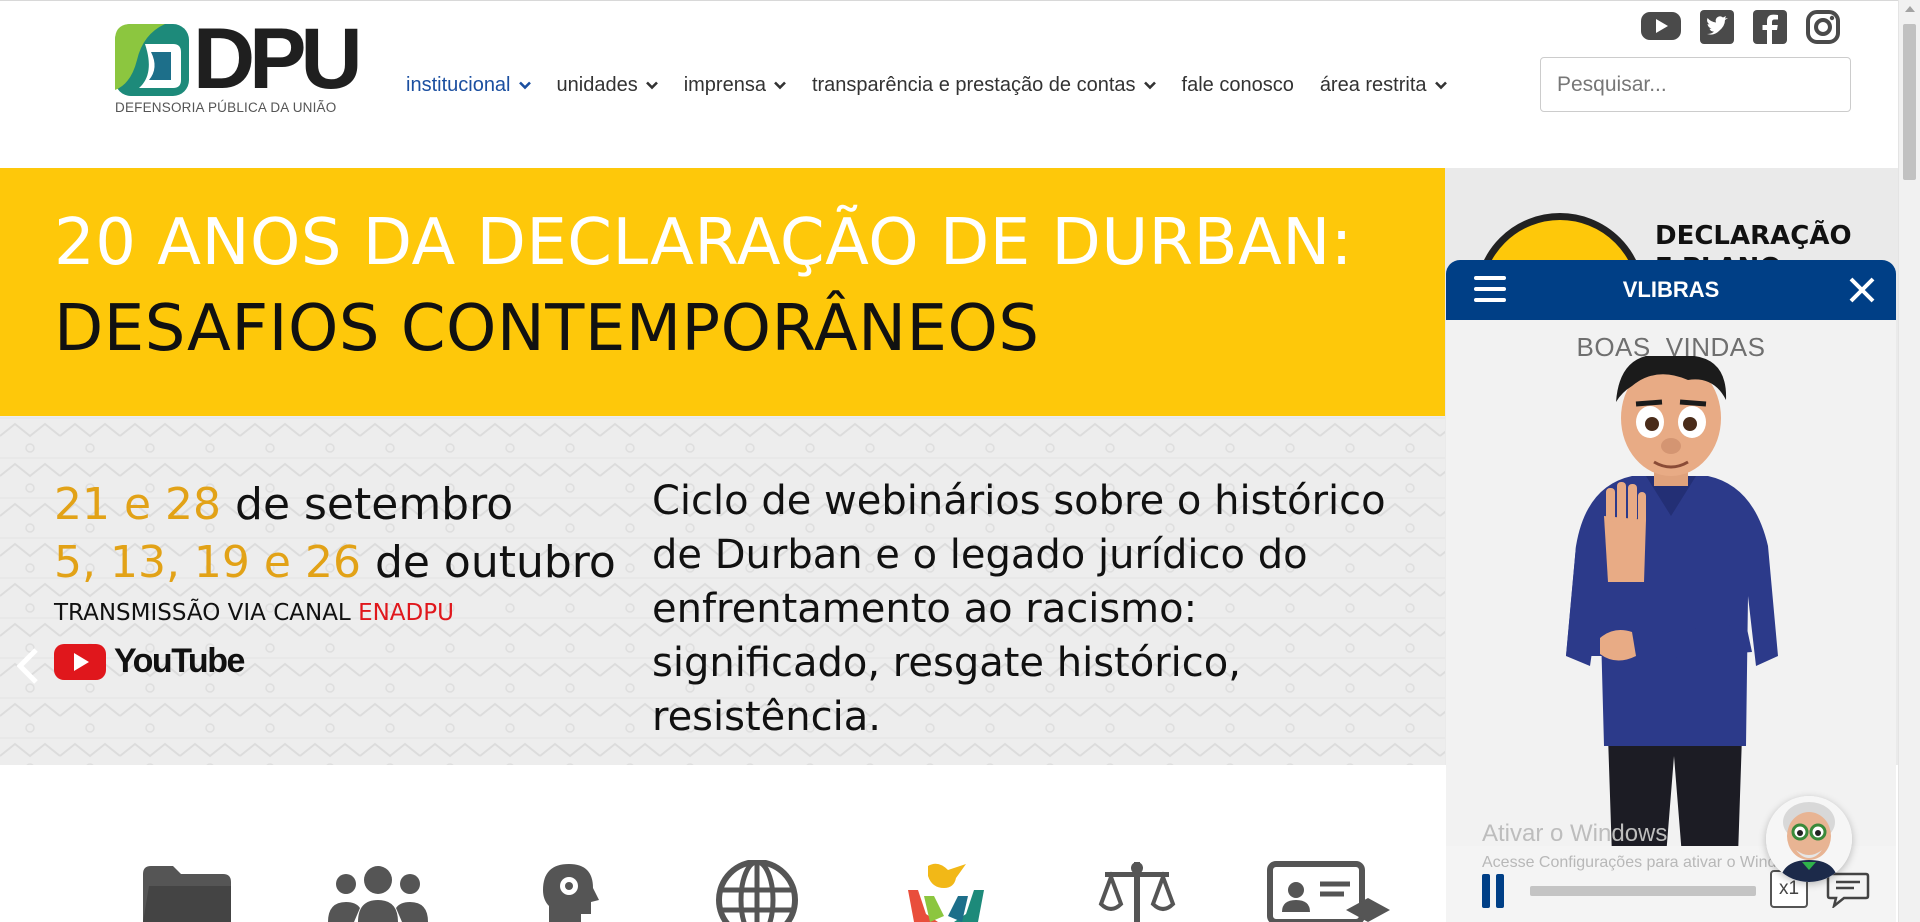 The height and width of the screenshot is (922, 1920). Describe the element at coordinates (949, 0) in the screenshot. I see `top-border` at that location.